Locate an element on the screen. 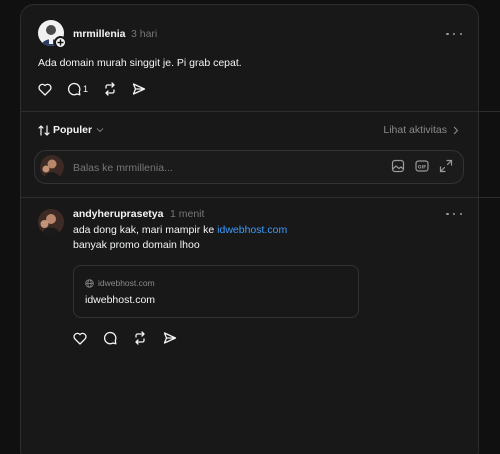 The image size is (500, 454). reply-count: 1 is located at coordinates (86, 89).